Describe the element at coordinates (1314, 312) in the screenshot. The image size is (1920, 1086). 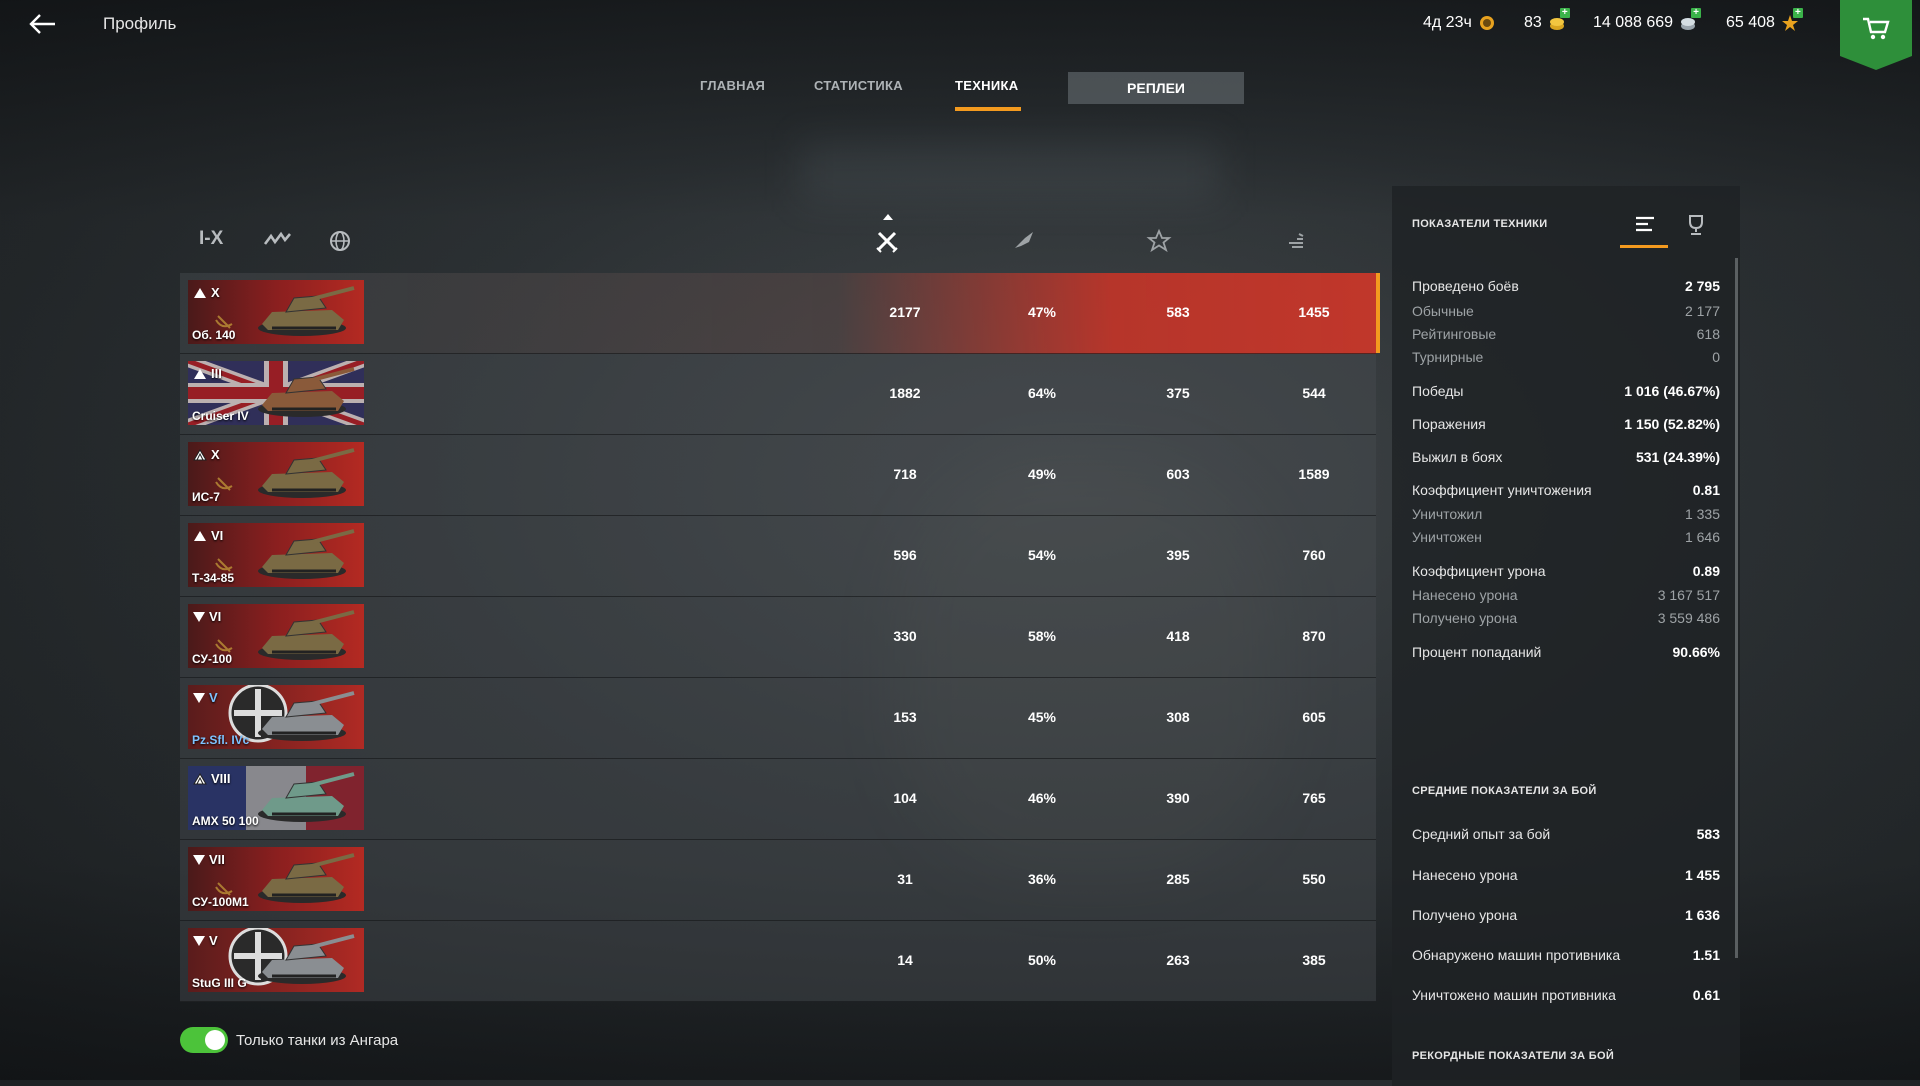
I see `vehicle-damage-value: 1455` at that location.